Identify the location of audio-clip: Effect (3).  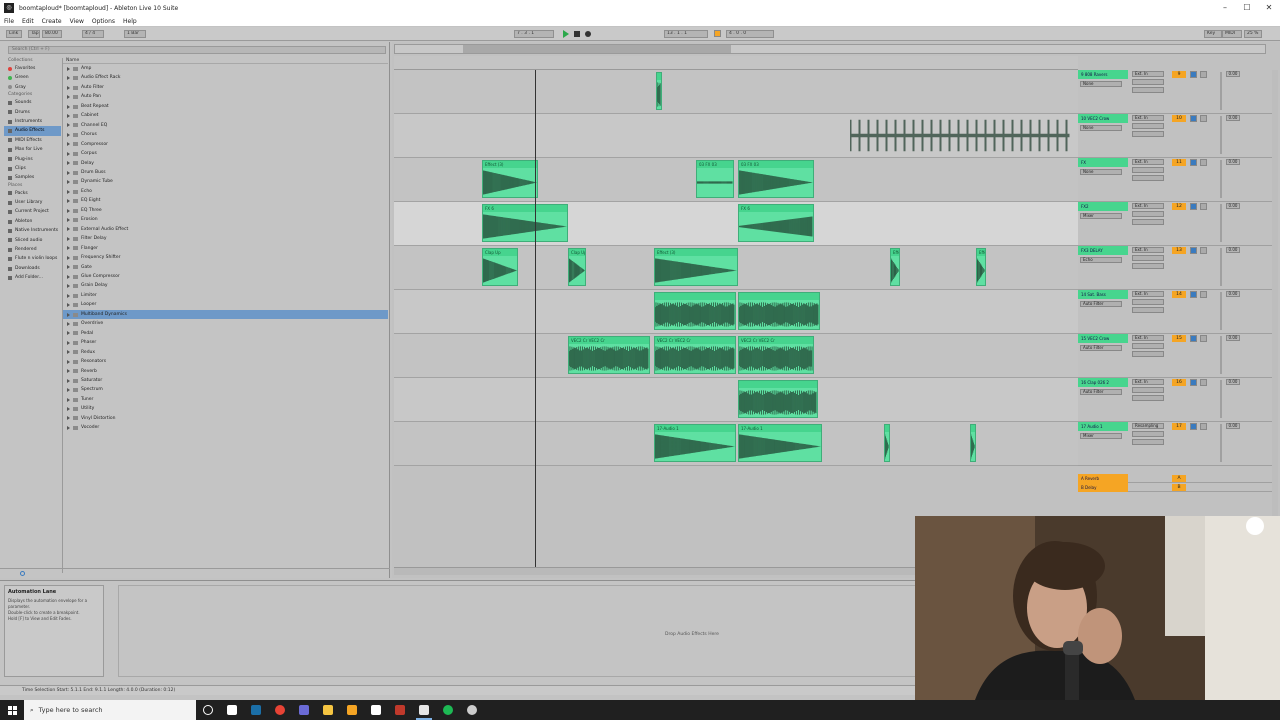
(510, 179).